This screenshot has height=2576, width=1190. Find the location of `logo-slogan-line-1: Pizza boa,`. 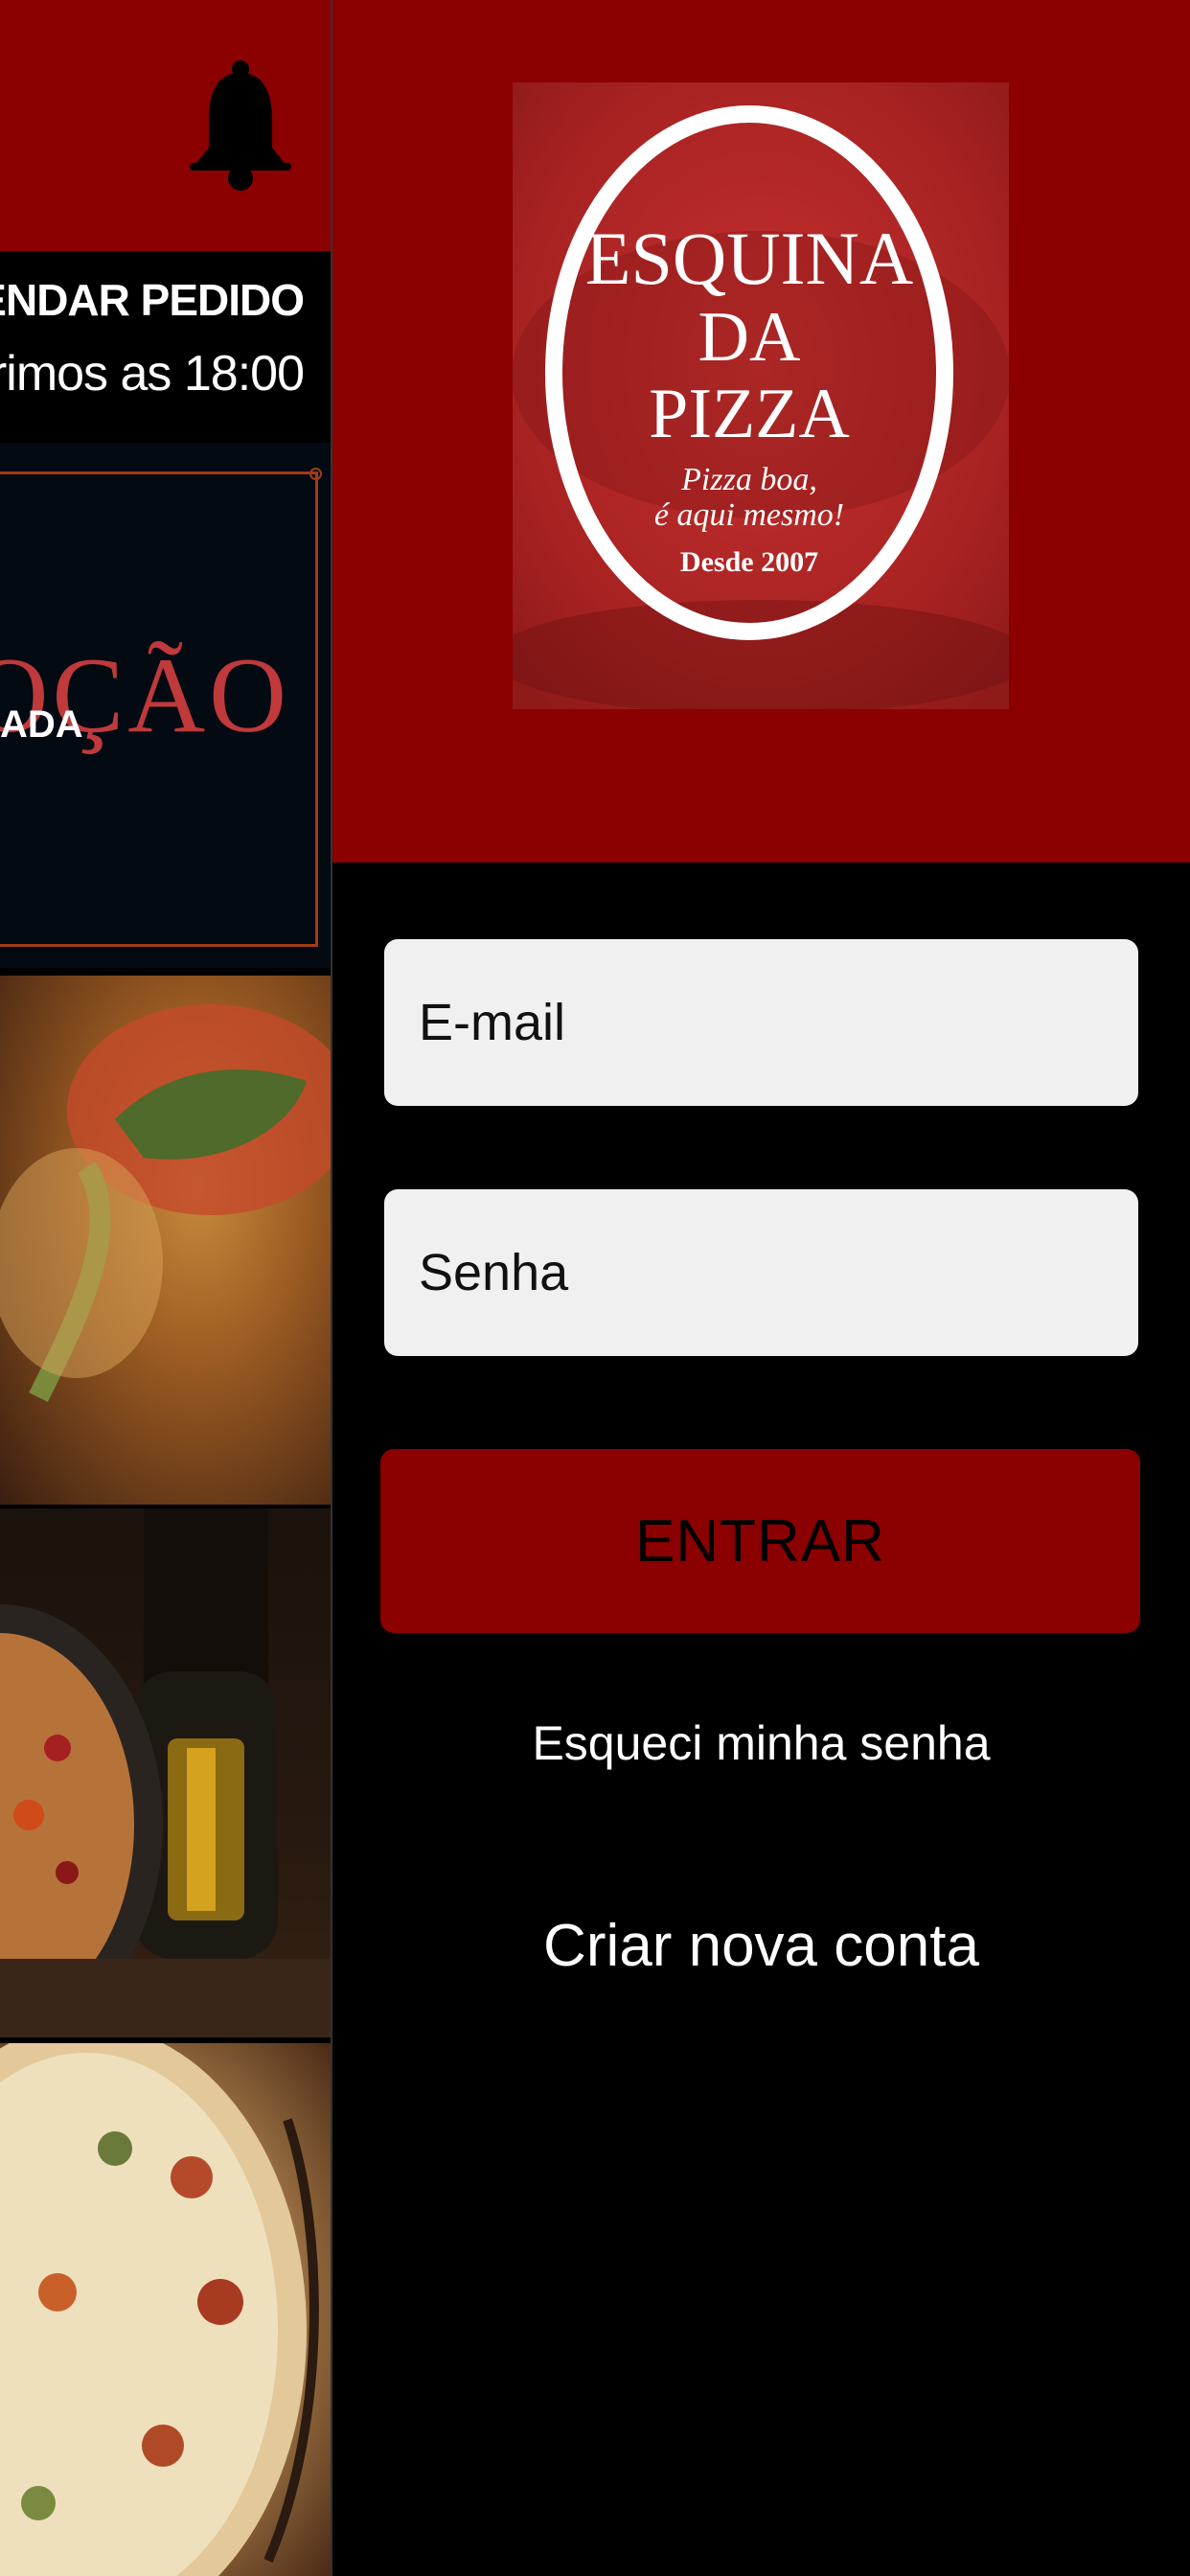

logo-slogan-line-1: Pizza boa, is located at coordinates (748, 479).